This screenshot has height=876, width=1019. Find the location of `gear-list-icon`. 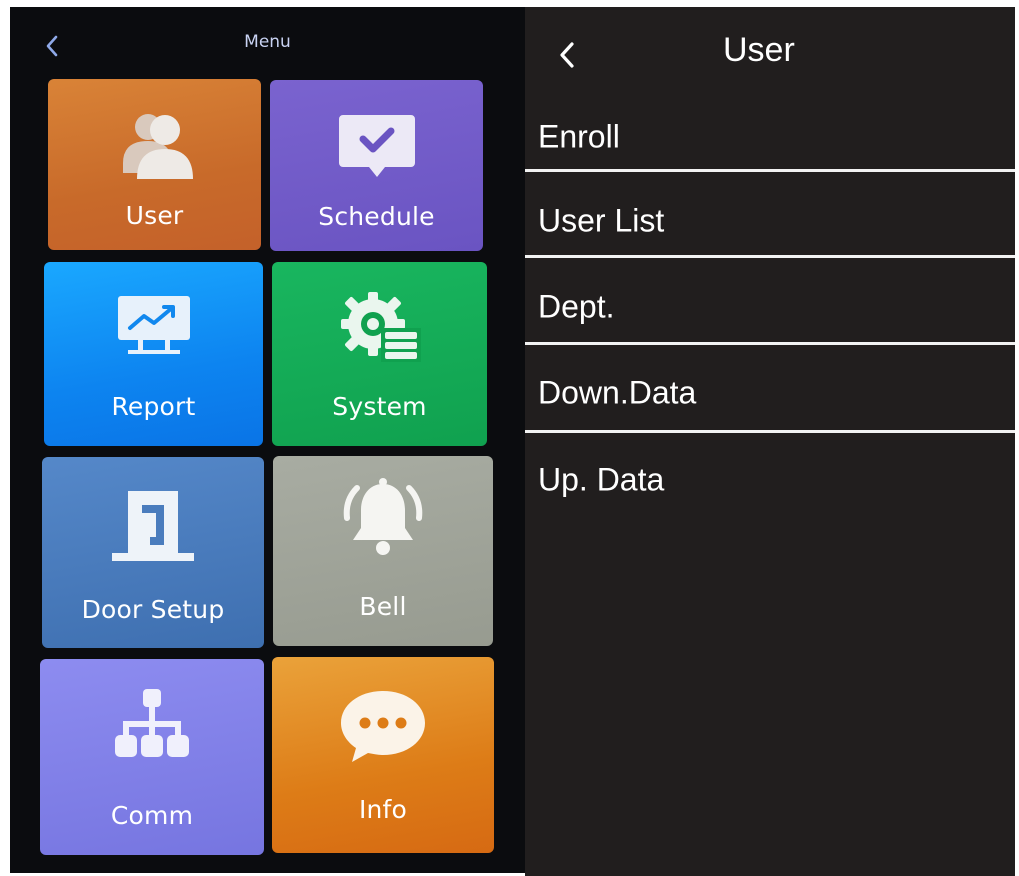

gear-list-icon is located at coordinates (379, 326).